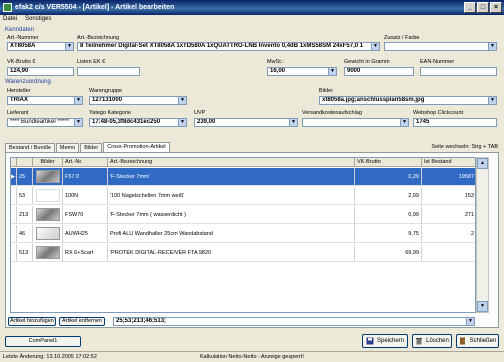 This screenshot has height=362, width=504. Describe the element at coordinates (355, 122) in the screenshot. I see `versand-select: ▼` at that location.